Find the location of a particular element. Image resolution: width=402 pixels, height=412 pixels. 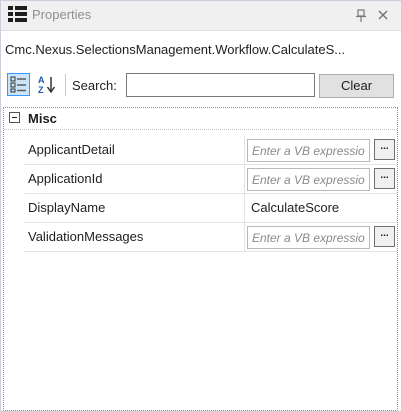

properties-toolbar: A Z Search: Clear is located at coordinates (201, 88).